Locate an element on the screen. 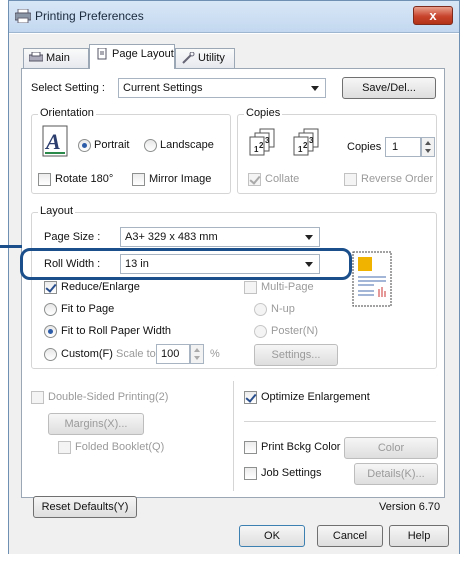 The image size is (464, 561). layout-caption: Layout is located at coordinates (57, 211).